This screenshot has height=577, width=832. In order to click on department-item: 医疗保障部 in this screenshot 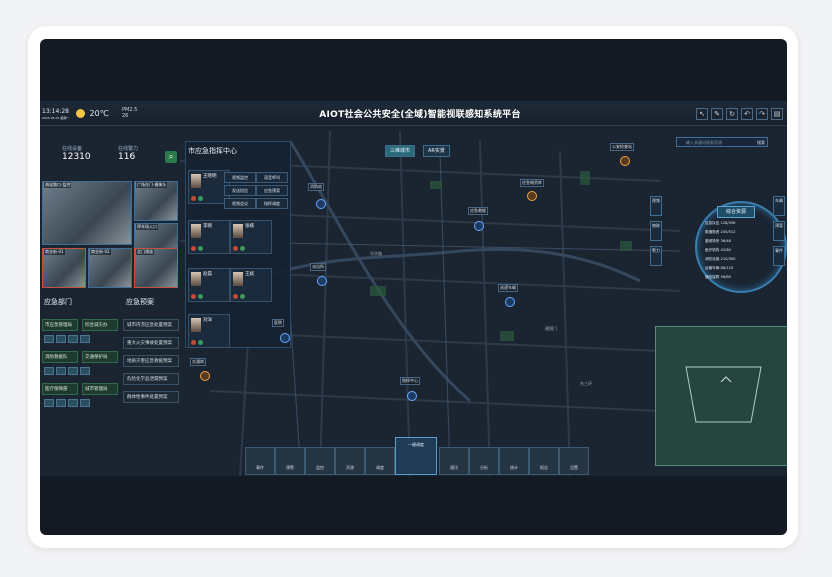, I will do `click(60, 389)`.